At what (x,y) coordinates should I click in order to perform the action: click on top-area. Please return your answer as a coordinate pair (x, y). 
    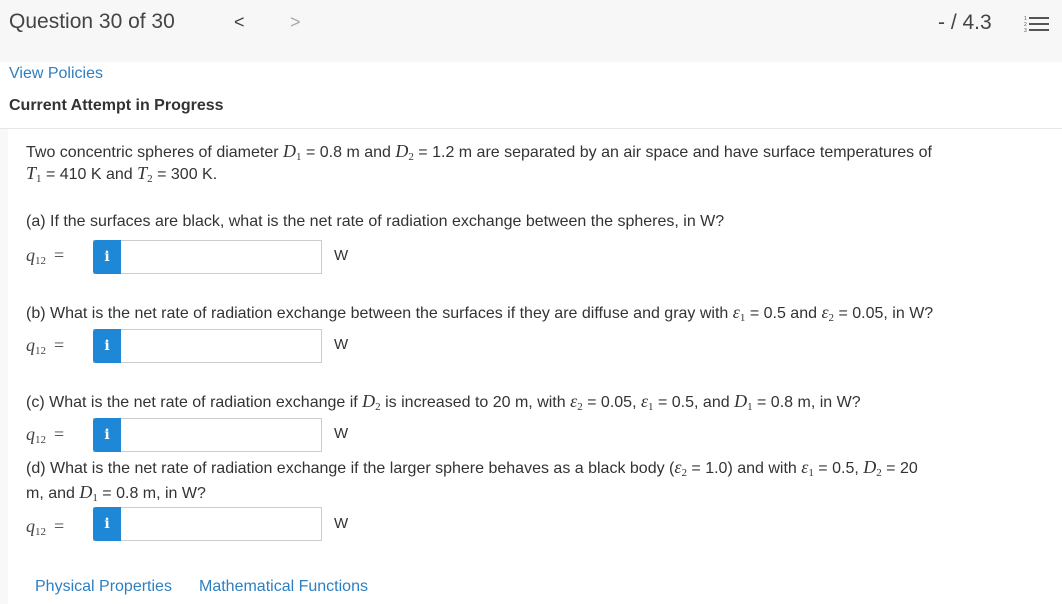
    Looking at the image, I should click on (531, 95).